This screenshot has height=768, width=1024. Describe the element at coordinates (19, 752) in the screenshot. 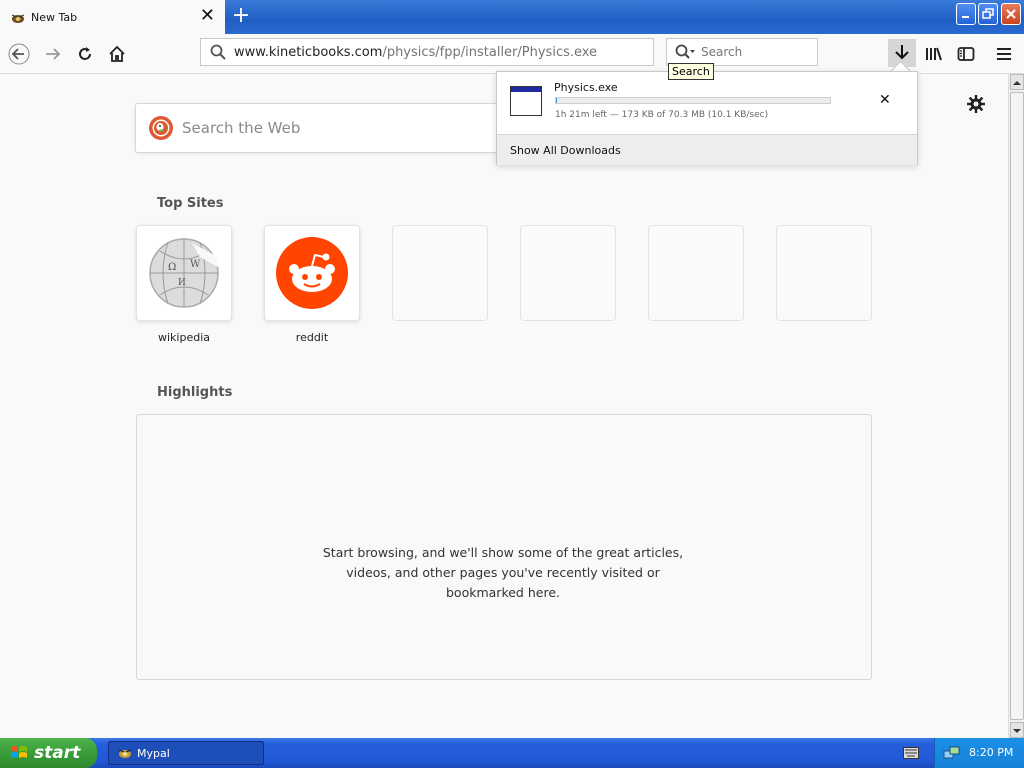

I see `windows-logo-icon` at that location.